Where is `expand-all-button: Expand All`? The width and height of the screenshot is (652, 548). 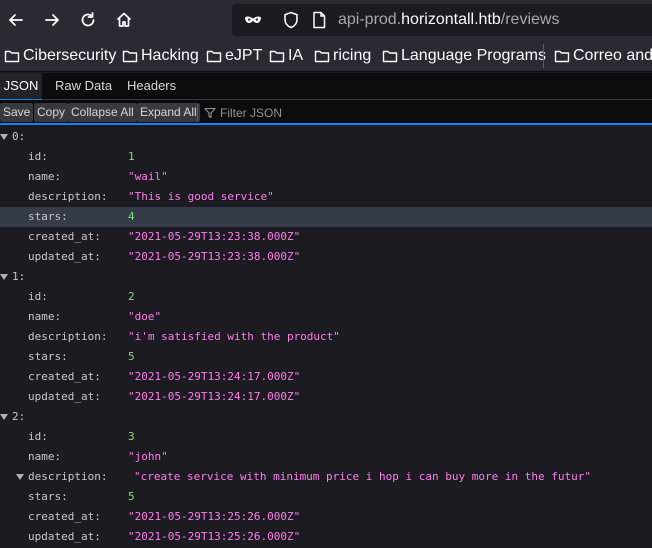
expand-all-button: Expand All is located at coordinates (168, 112).